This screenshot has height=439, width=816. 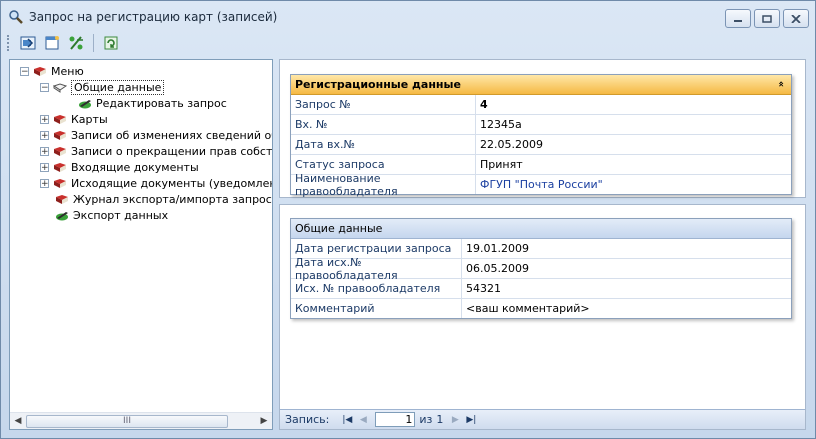 I want to click on field-label: Комментарий, so click(x=376, y=308).